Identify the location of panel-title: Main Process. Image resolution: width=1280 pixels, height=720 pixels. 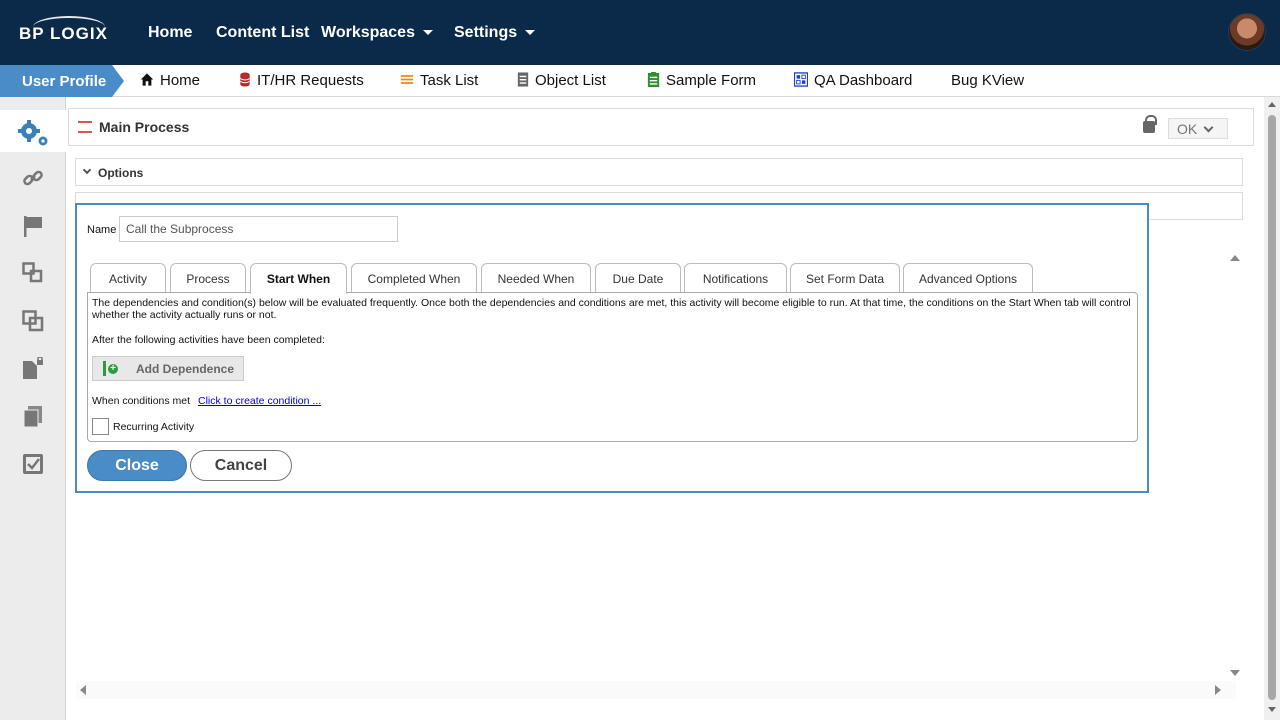
(144, 127).